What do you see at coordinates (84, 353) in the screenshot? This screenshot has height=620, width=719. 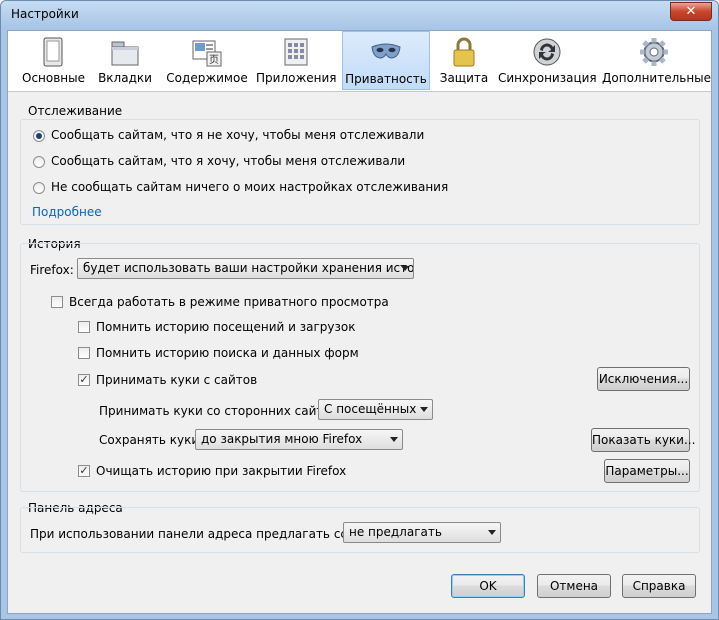 I see `remember-search-checkbox` at bounding box center [84, 353].